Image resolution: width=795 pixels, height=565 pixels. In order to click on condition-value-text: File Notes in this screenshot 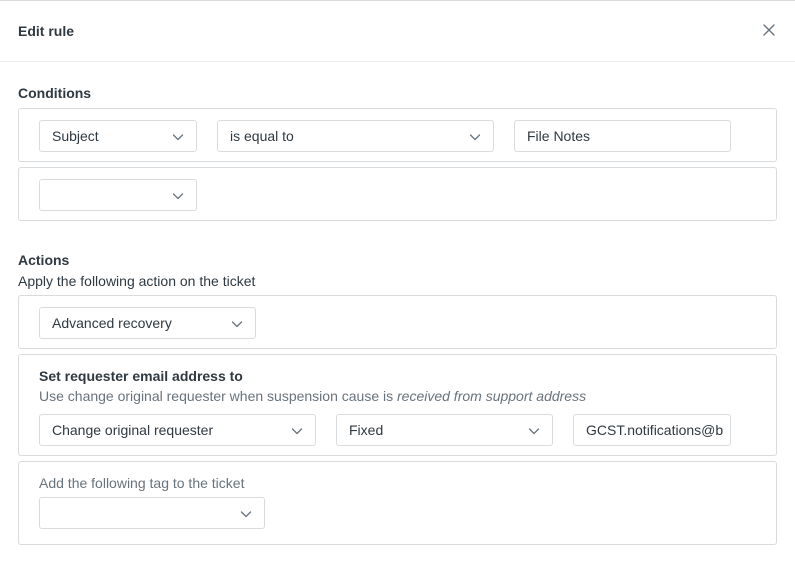, I will do `click(559, 136)`.